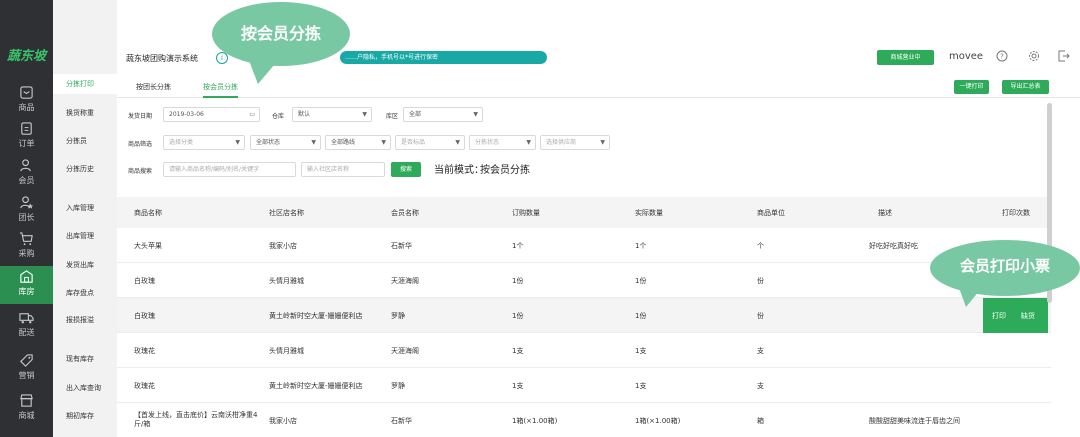 This screenshot has height=437, width=1080. What do you see at coordinates (1064, 57) in the screenshot?
I see `logout-icon` at bounding box center [1064, 57].